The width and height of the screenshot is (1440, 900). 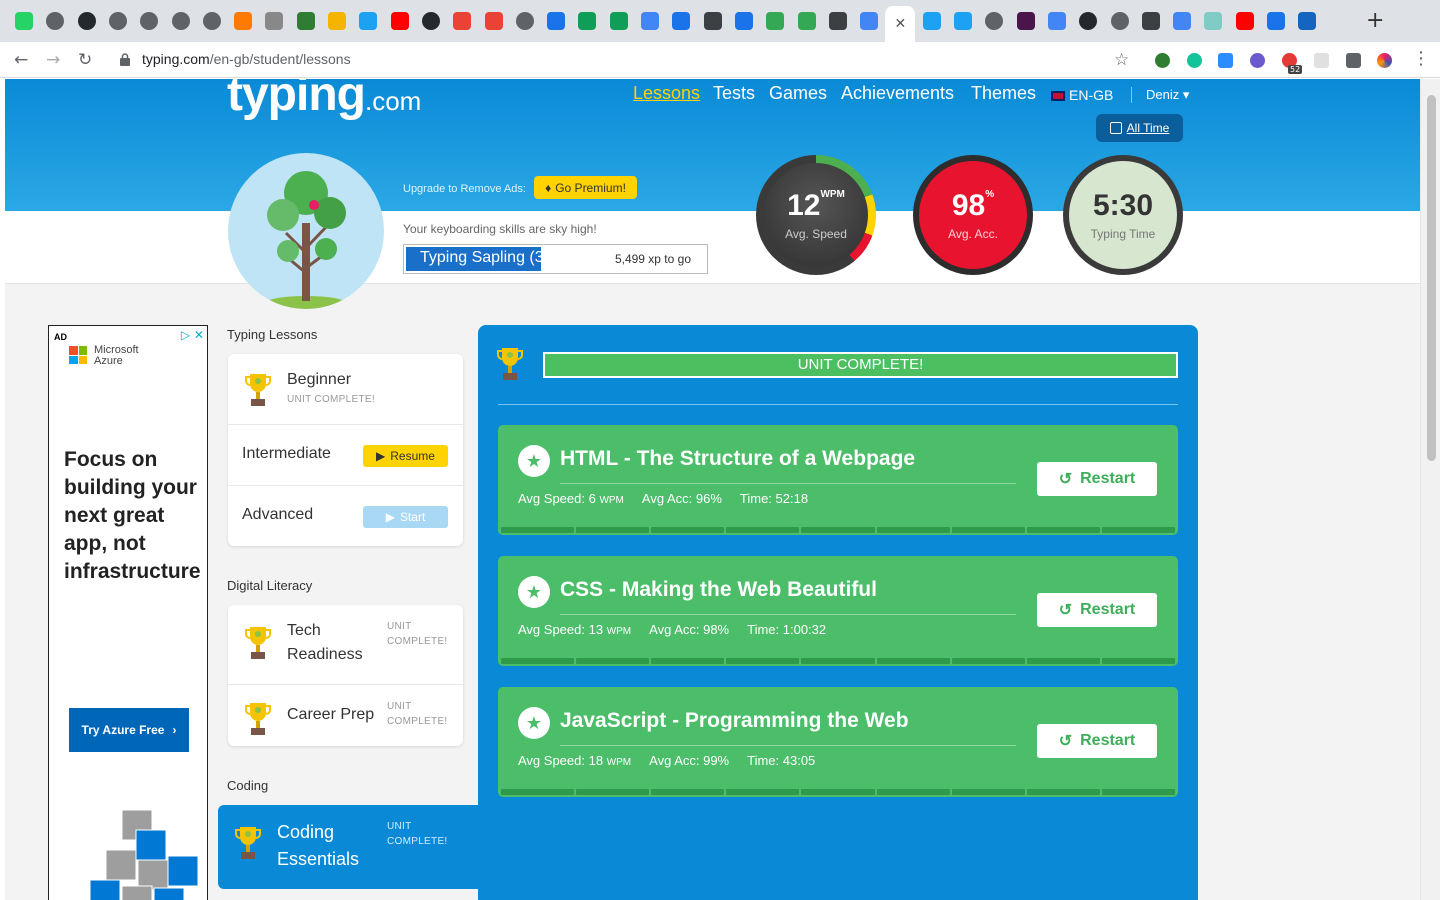 What do you see at coordinates (1421, 58) in the screenshot?
I see `menu-icon: ⋮` at bounding box center [1421, 58].